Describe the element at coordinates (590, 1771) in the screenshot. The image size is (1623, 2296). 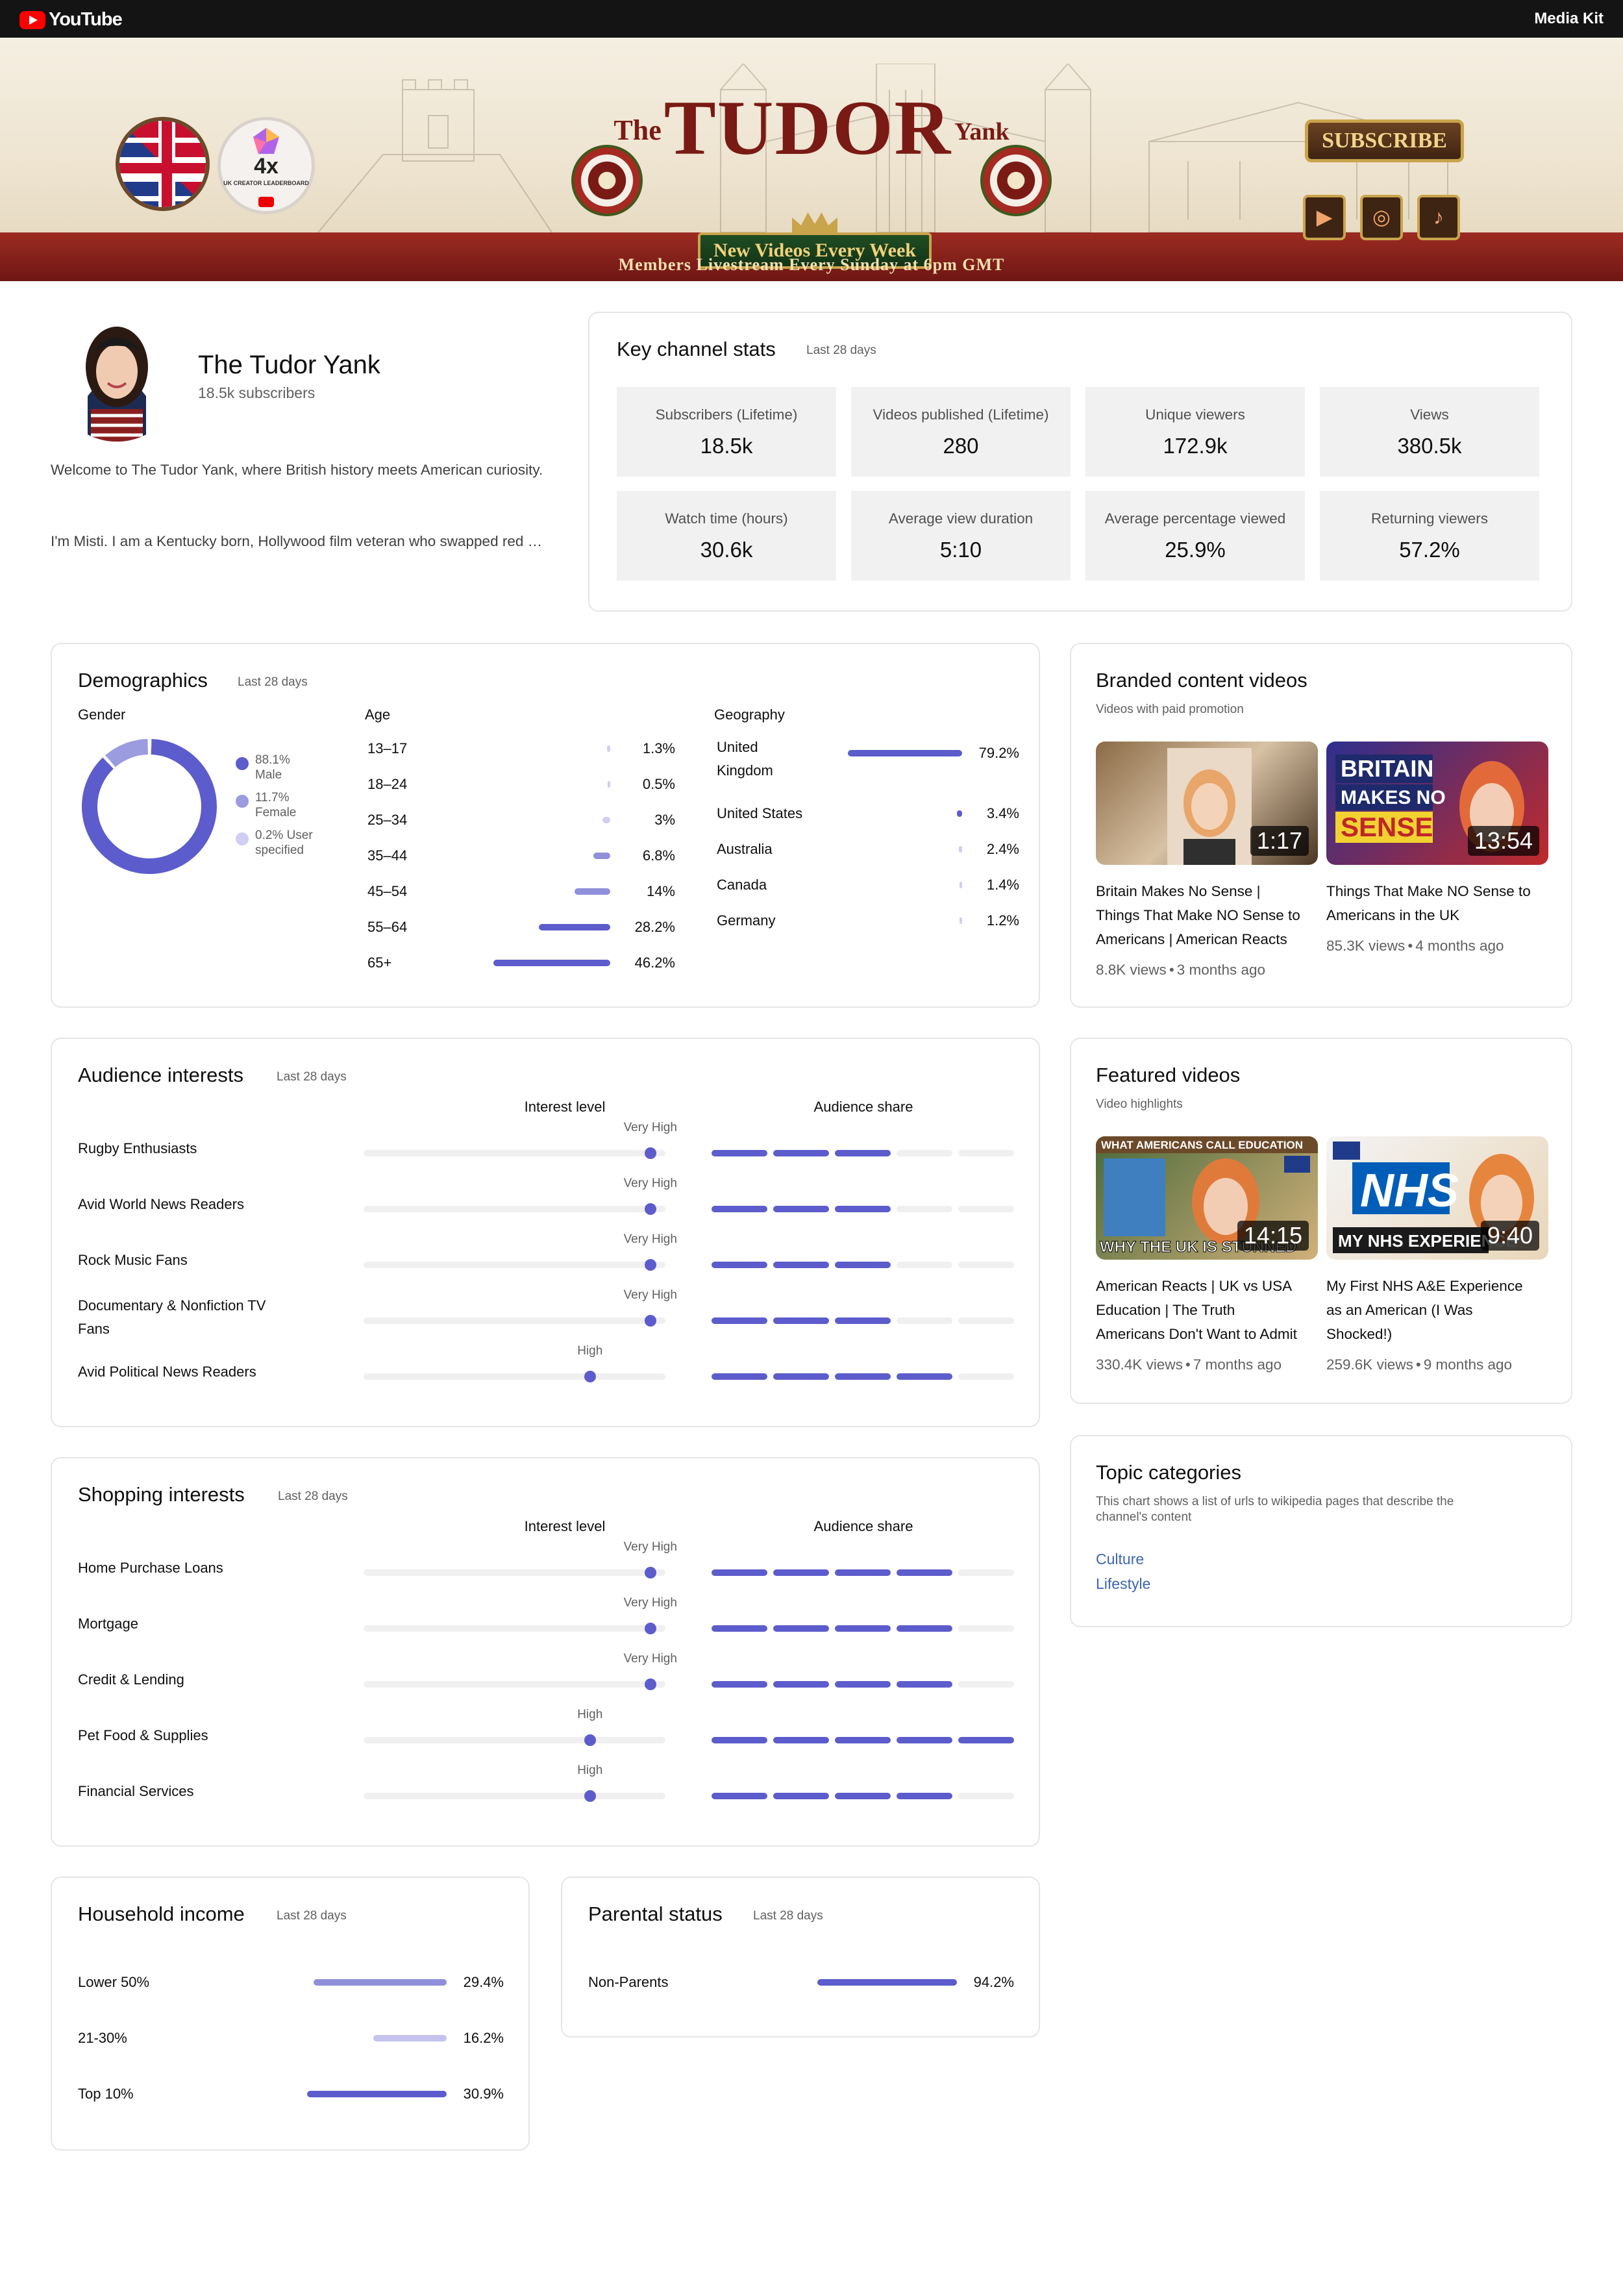
I see `interest-level-text: High` at that location.